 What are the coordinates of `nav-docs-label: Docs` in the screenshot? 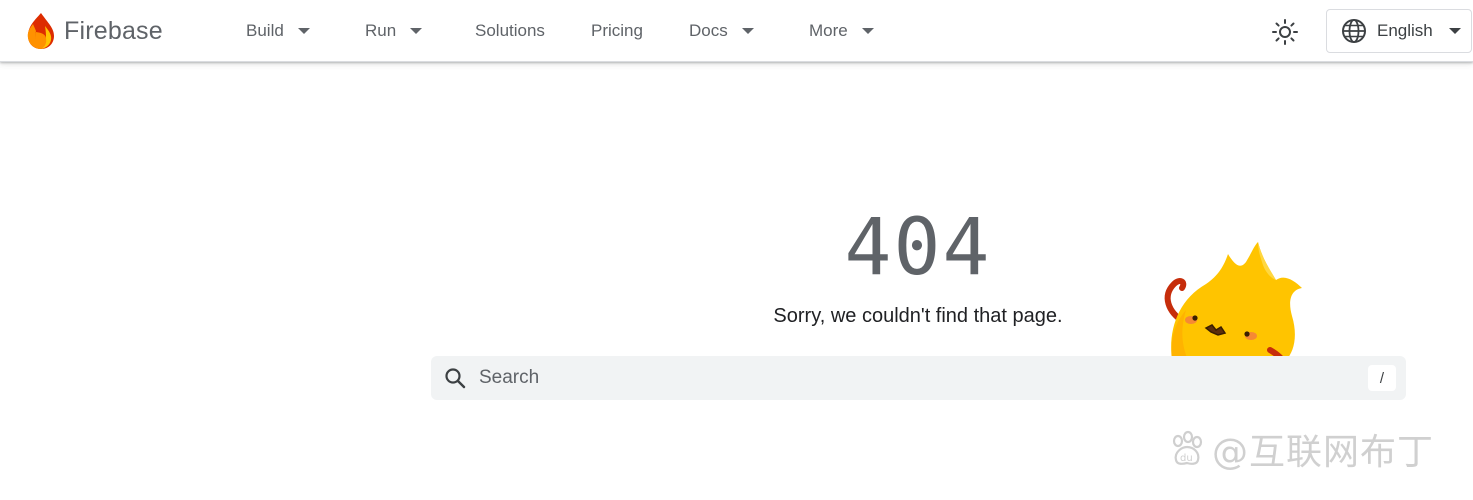 It's located at (708, 30).